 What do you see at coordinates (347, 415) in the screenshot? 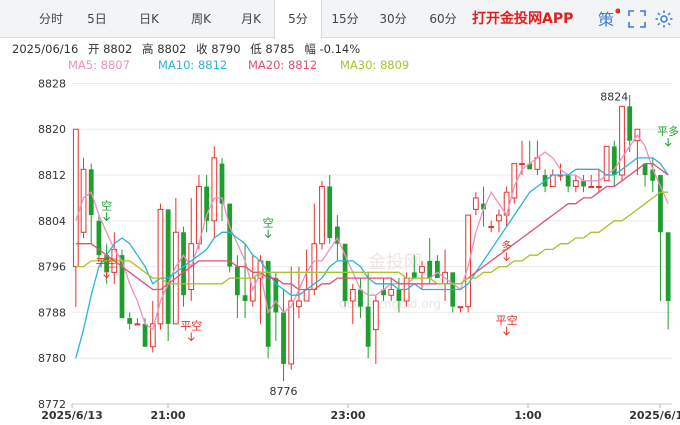
I see `x-tick-label: 23:00` at bounding box center [347, 415].